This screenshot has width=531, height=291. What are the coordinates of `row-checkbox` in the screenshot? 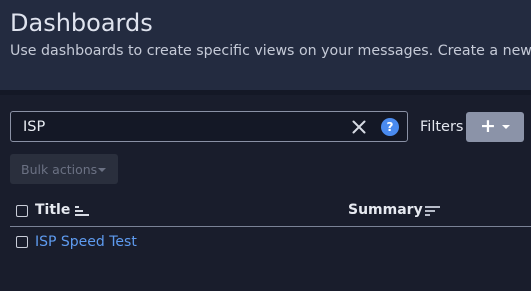 It's located at (22, 242).